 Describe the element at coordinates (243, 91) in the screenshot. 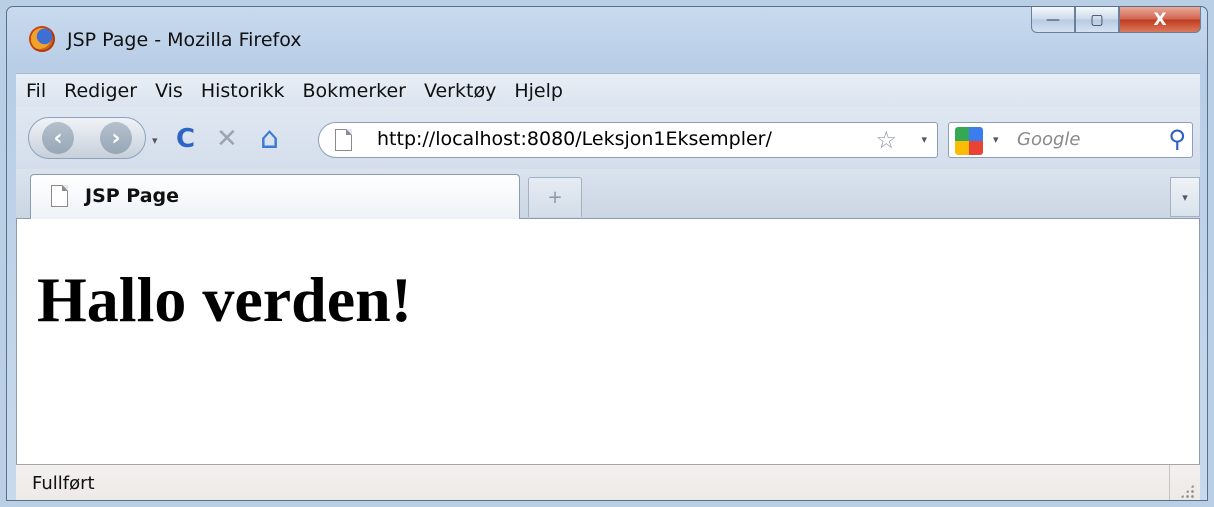

I see `menu-item-historikk: Historikk` at that location.